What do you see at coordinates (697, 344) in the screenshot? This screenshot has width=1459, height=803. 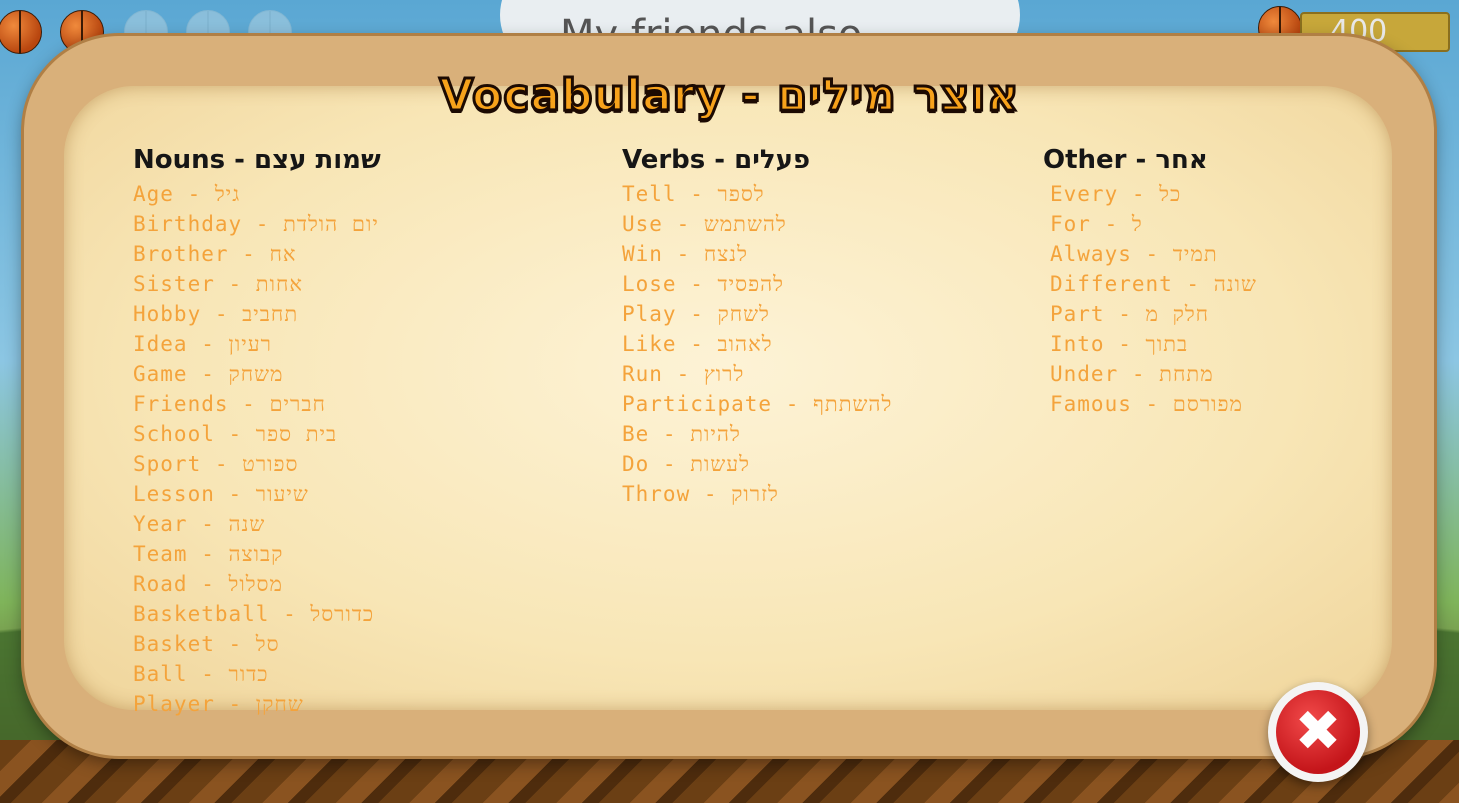 I see `vocabulary-item: Like - לאהוב` at bounding box center [697, 344].